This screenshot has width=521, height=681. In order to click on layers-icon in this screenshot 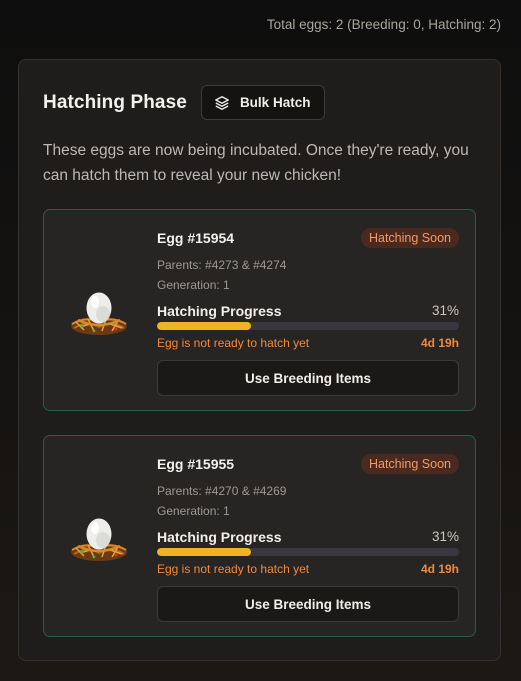, I will do `click(222, 103)`.